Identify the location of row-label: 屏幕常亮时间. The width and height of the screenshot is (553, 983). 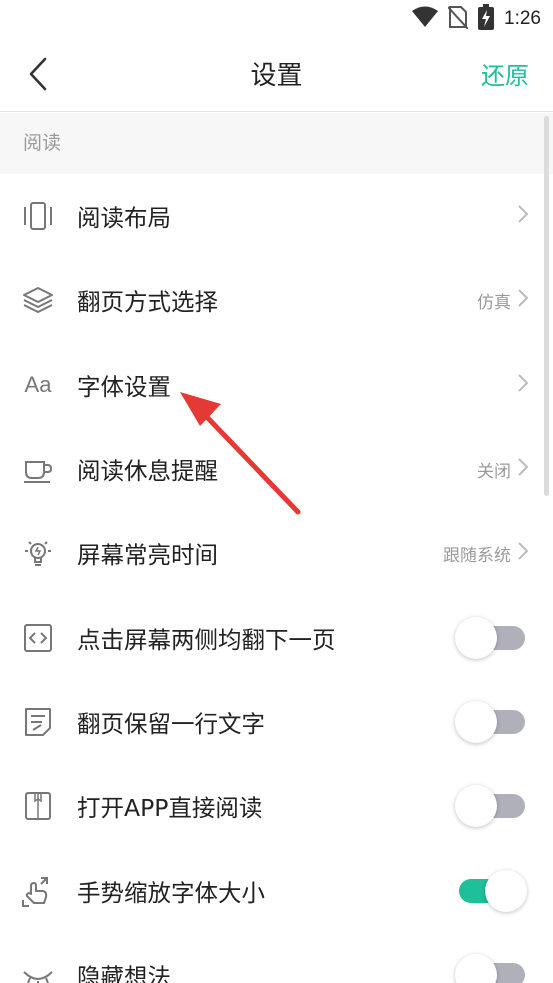
(147, 555).